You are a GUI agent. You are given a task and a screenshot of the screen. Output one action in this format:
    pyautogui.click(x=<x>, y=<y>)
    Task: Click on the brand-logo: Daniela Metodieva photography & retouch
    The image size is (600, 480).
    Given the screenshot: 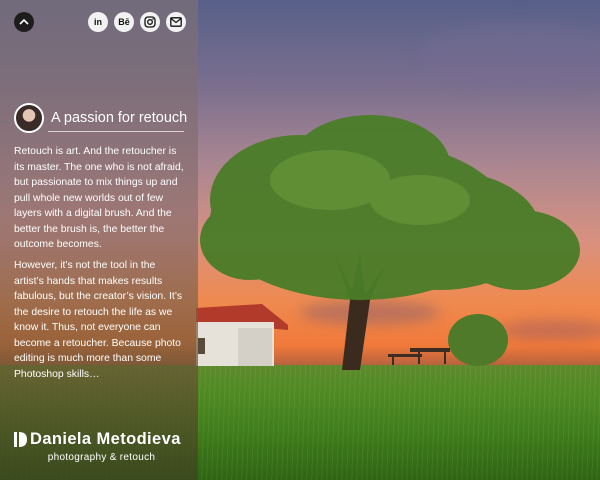 What is the action you would take?
    pyautogui.click(x=101, y=446)
    